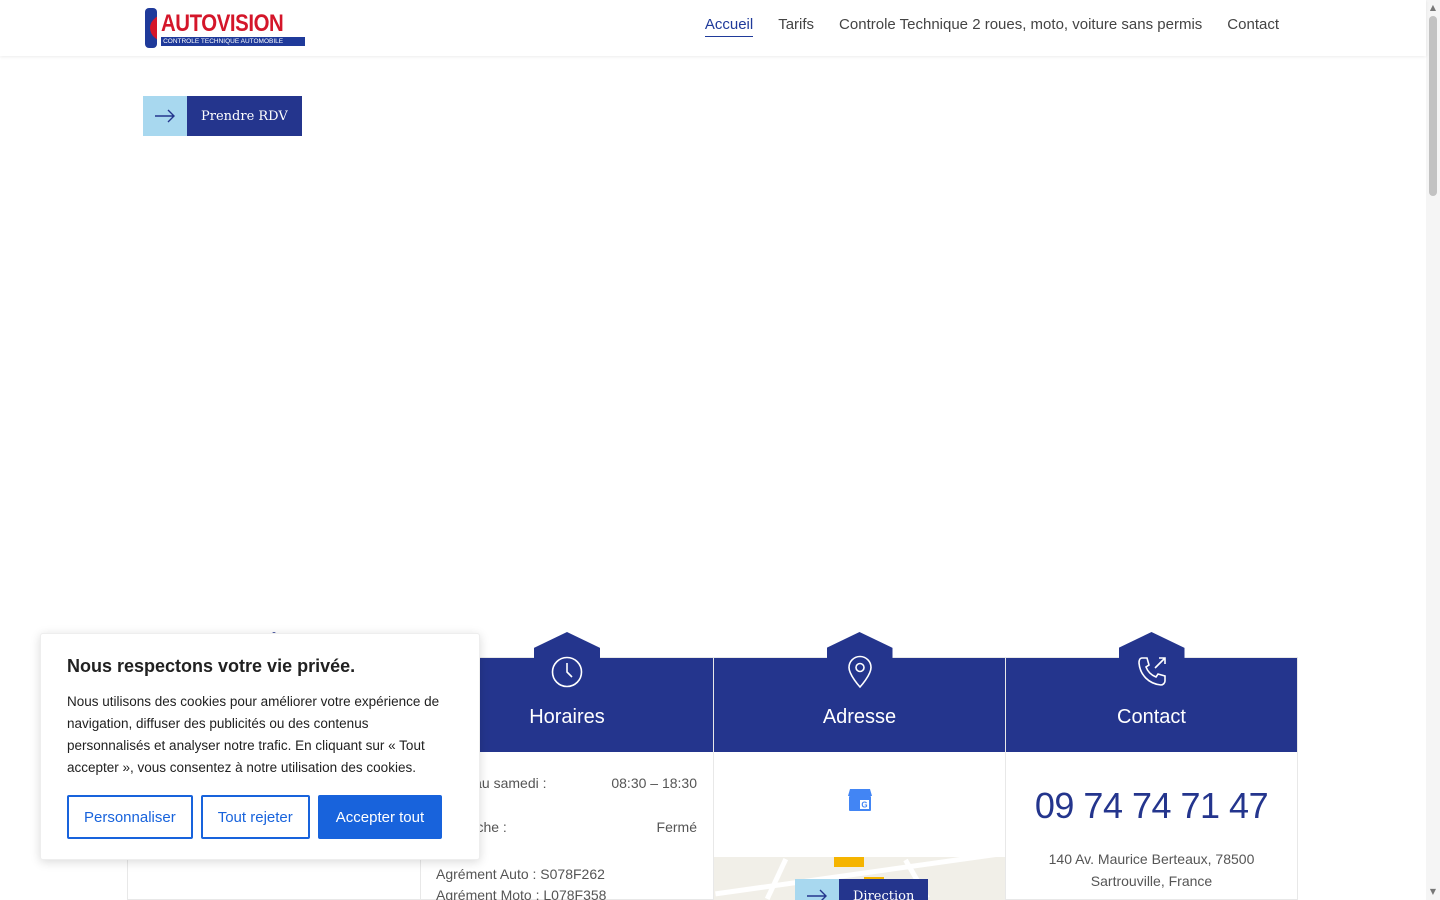 The height and width of the screenshot is (900, 1440). I want to click on nav-tarifs: Tarifs, so click(796, 26).